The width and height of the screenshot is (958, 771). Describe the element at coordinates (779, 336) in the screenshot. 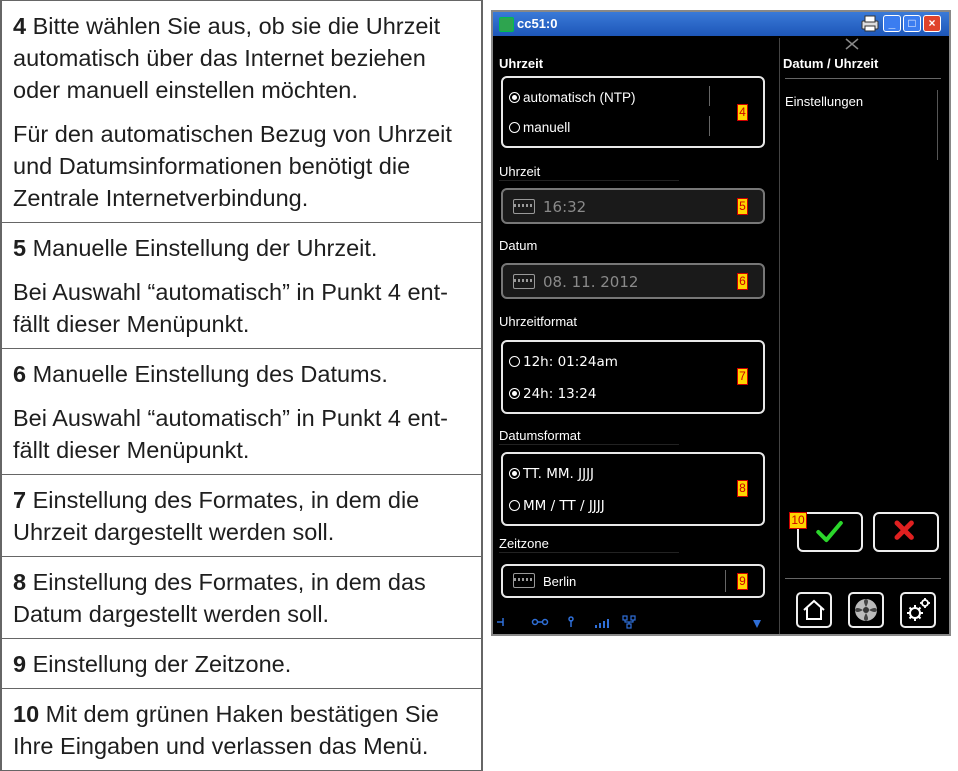

I see `column-divider` at that location.